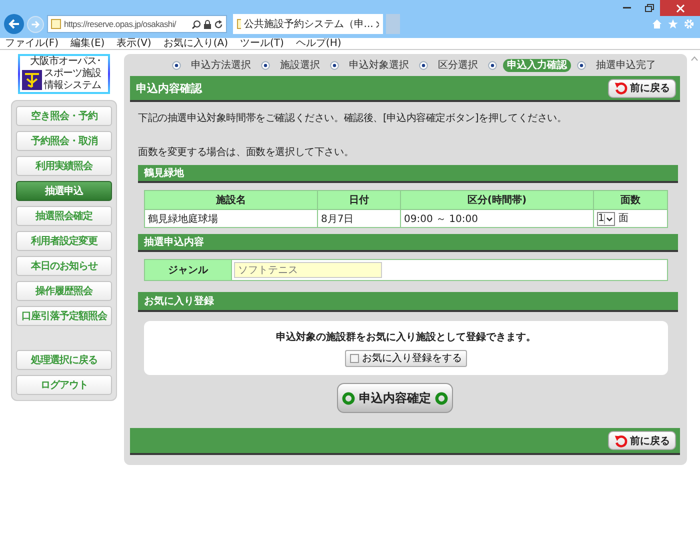  What do you see at coordinates (406, 358) in the screenshot?
I see `favorite-checkbox-button: お気に入り登録をする` at bounding box center [406, 358].